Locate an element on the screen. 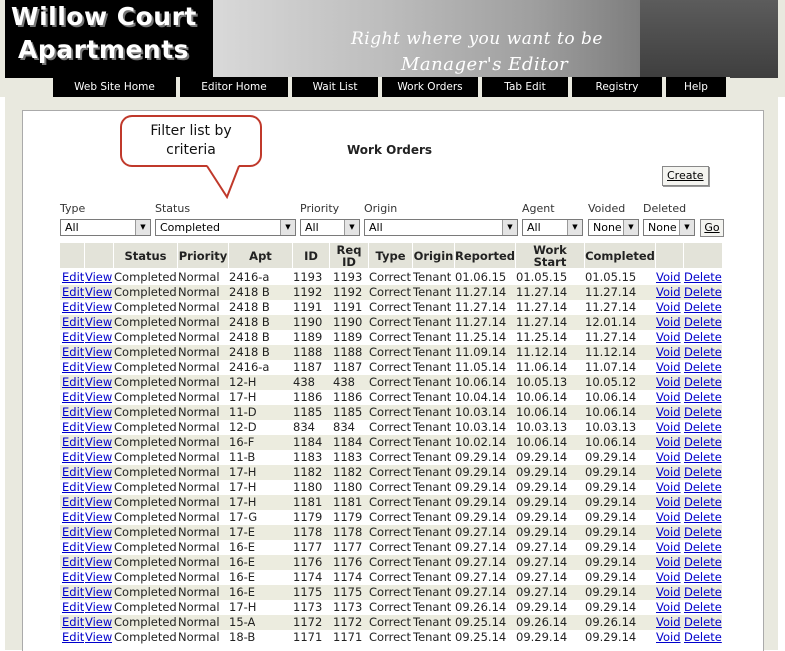  filter-agent-select: All ▼ is located at coordinates (552, 227).